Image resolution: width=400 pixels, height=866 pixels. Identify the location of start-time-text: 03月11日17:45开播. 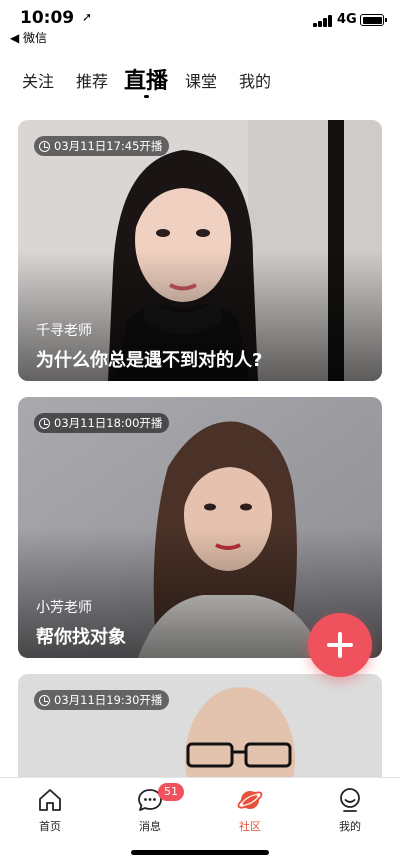
(108, 146).